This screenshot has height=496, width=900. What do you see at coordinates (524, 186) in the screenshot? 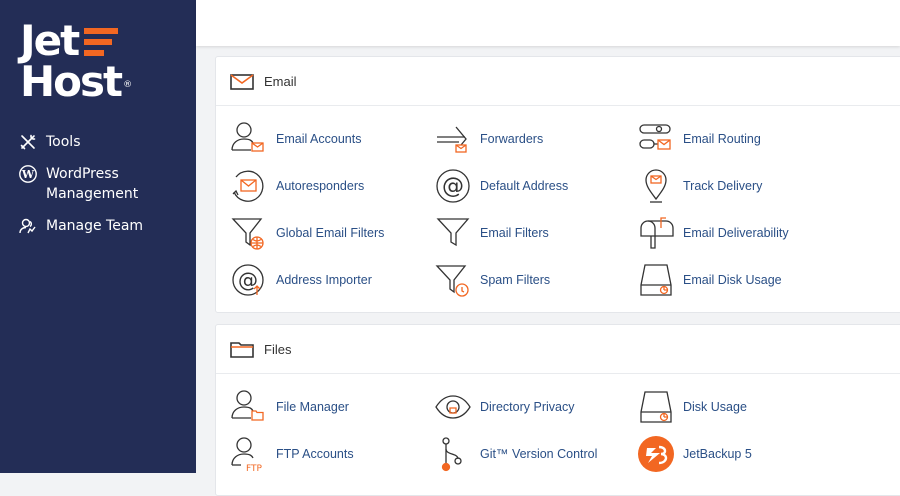
I see `default-address-label: Default Address` at bounding box center [524, 186].